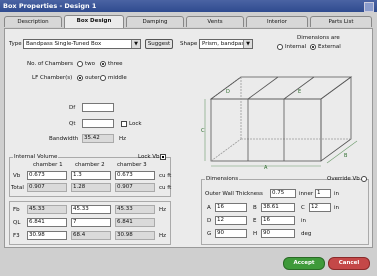 Image resolution: width=377 pixels, height=276 pixels. Describe the element at coordinates (103, 78) in the screenshot. I see `middle-radio` at that location.